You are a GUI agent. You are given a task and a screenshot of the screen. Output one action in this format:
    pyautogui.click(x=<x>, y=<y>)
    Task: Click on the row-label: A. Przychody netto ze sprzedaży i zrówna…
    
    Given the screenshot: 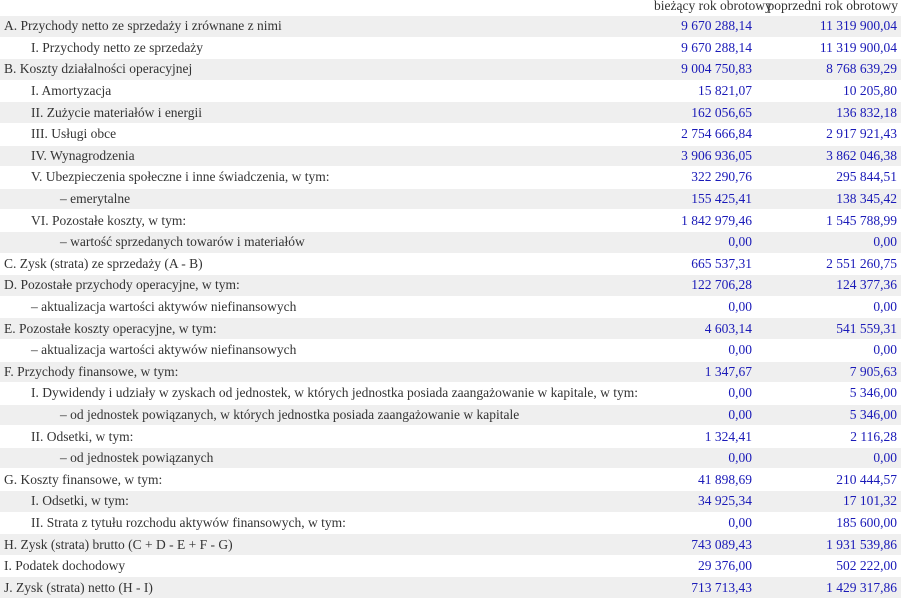 What is the action you would take?
    pyautogui.click(x=327, y=27)
    